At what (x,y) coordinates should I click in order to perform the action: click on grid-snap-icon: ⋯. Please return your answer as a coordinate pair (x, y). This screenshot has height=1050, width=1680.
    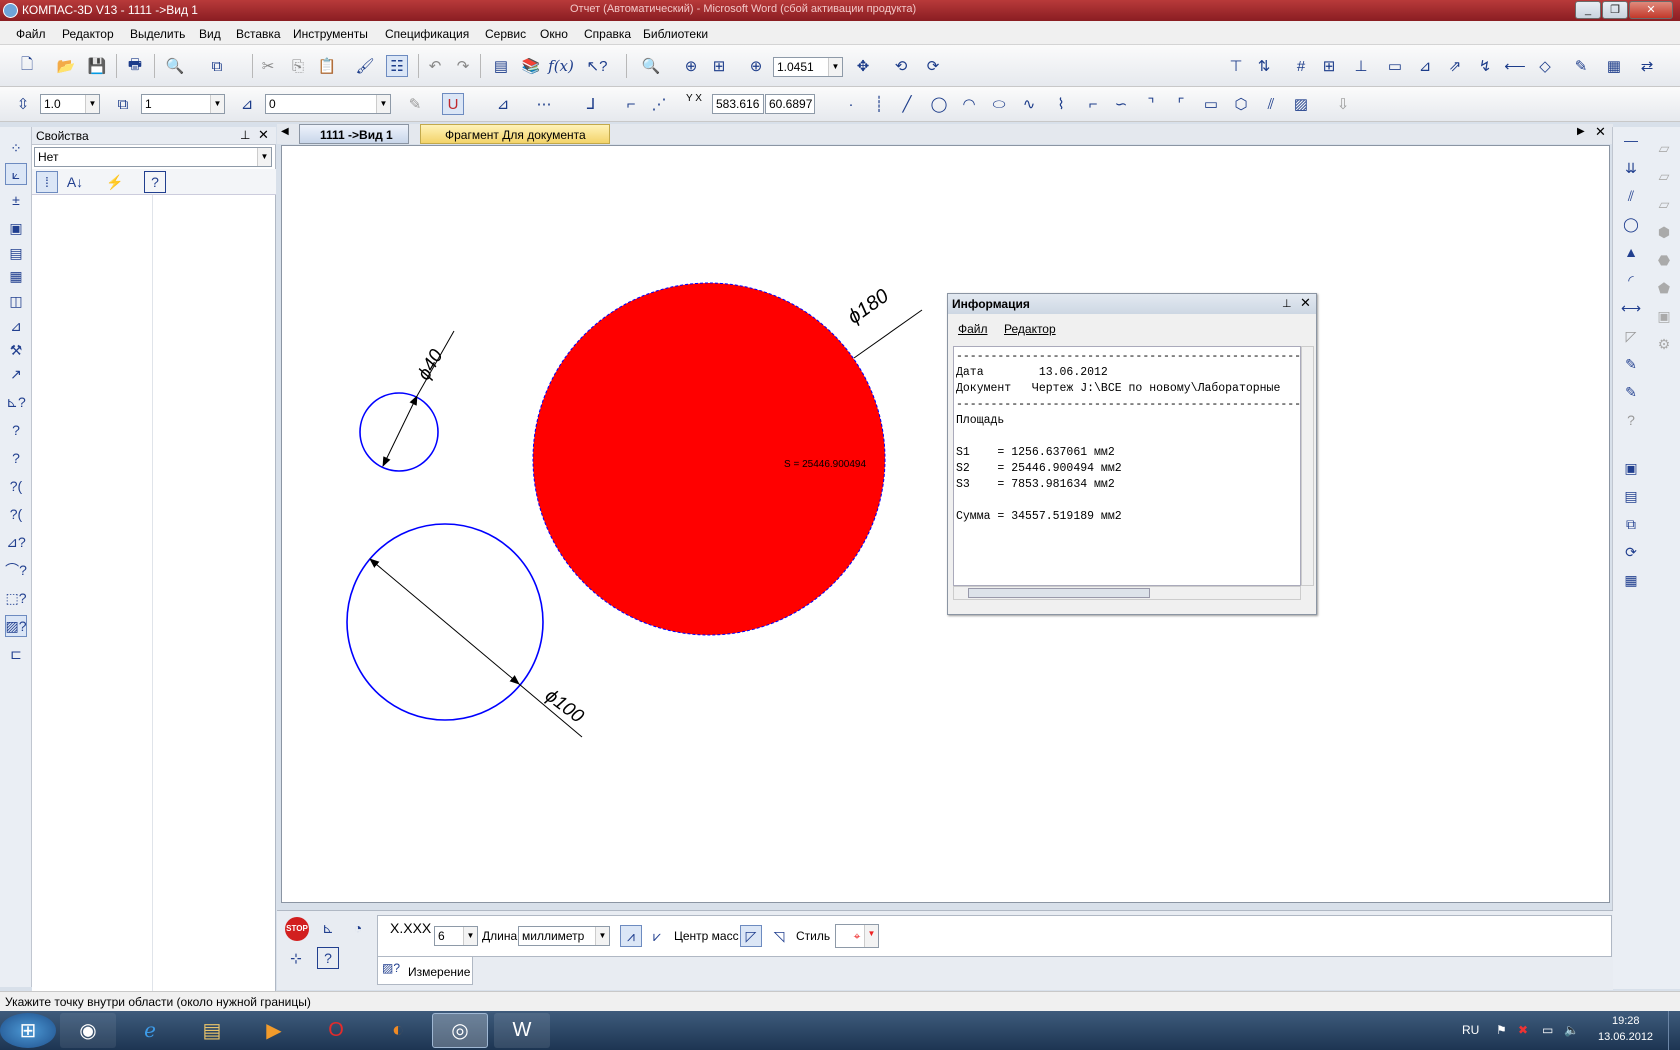
    Looking at the image, I should click on (544, 104).